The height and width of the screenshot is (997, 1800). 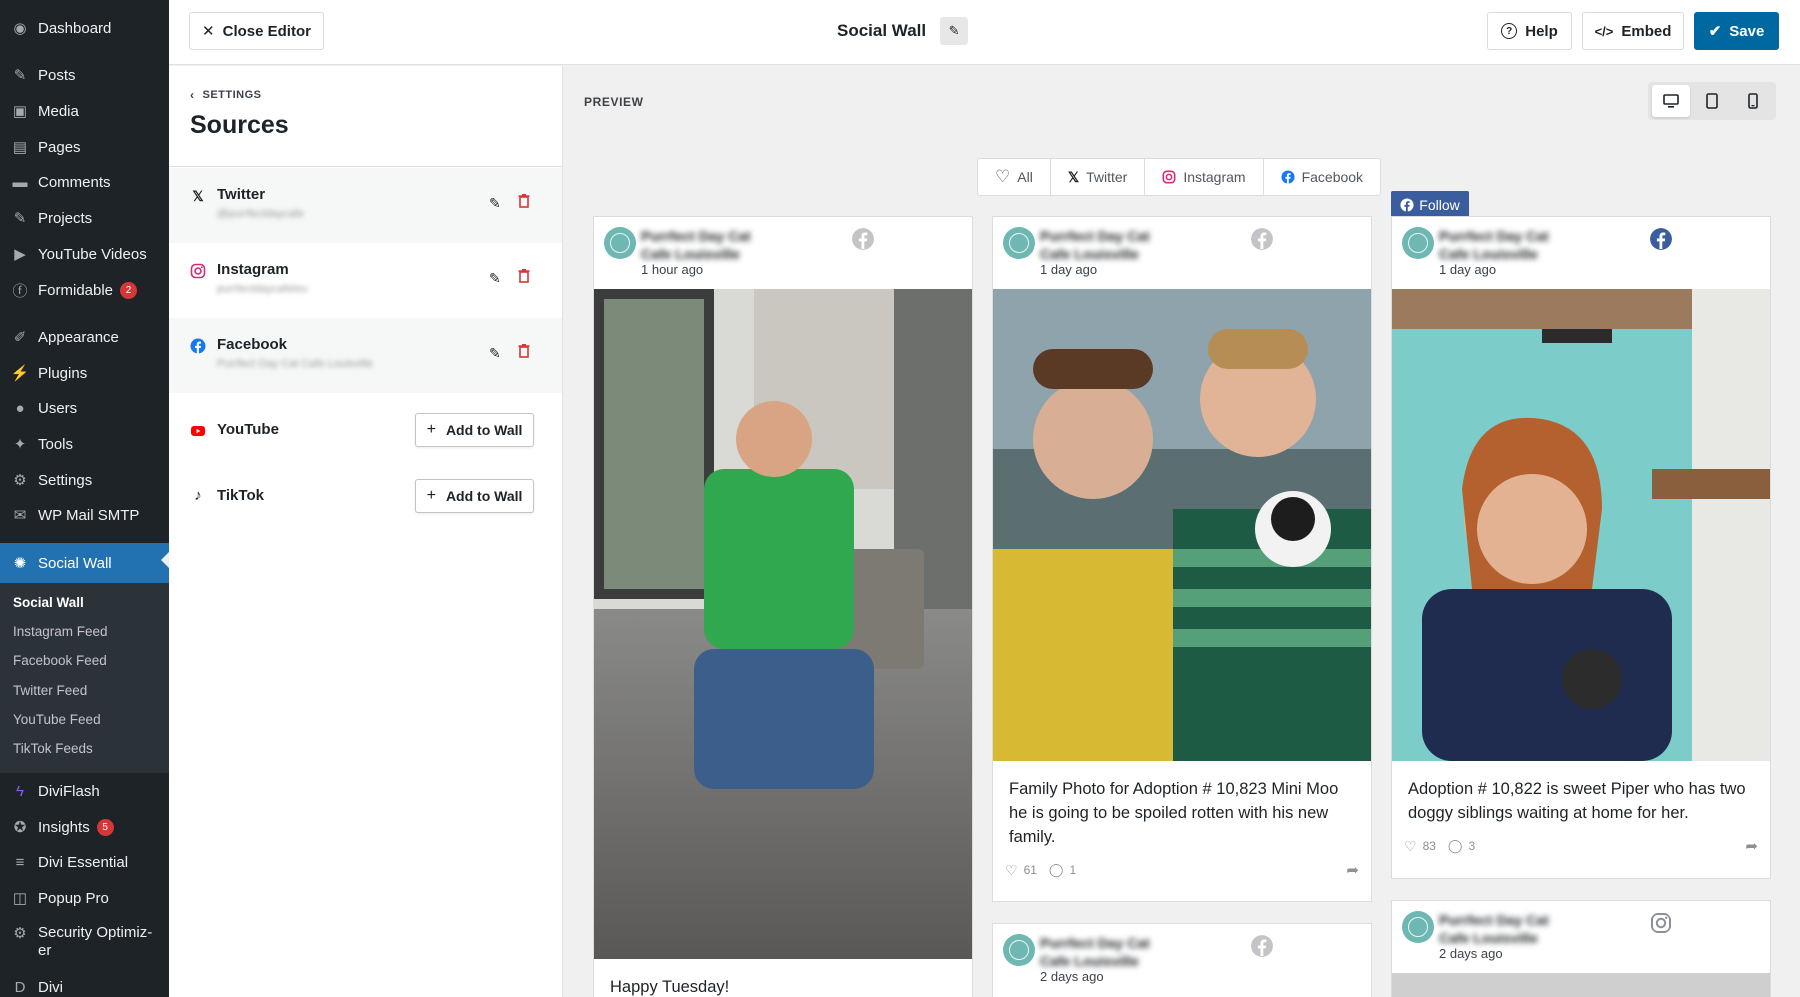 I want to click on menu-item-media: ▣ Media, so click(x=84, y=111).